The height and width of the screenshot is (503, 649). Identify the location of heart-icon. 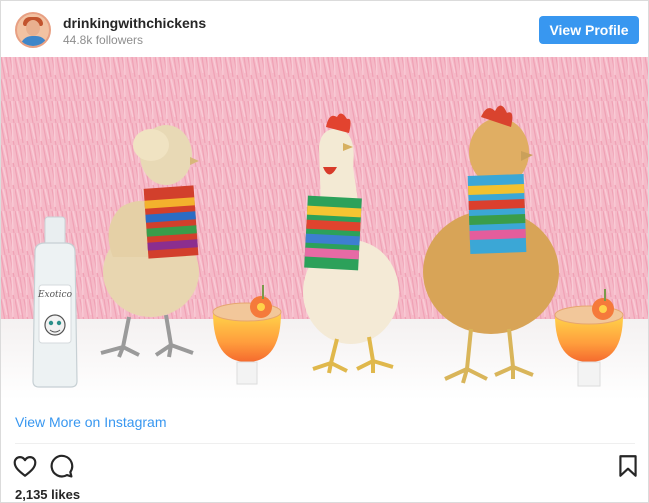
(25, 466).